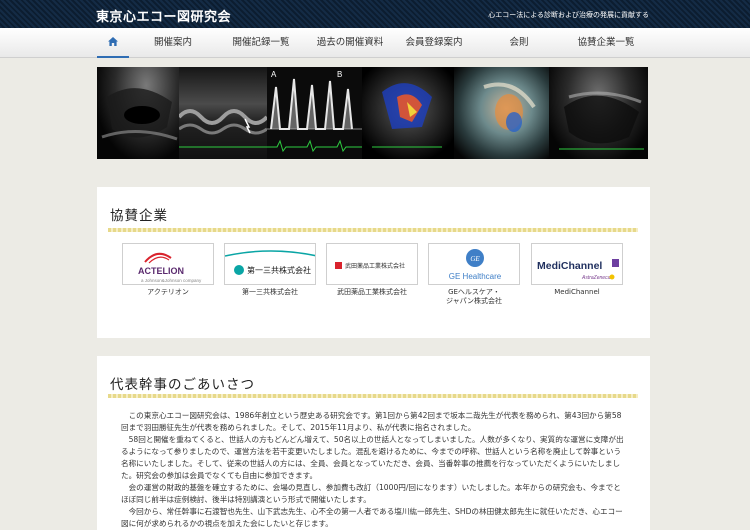 The height and width of the screenshot is (530, 750). What do you see at coordinates (270, 264) in the screenshot?
I see `daiichi-sankyo-logo: 第一三共株式会社` at bounding box center [270, 264].